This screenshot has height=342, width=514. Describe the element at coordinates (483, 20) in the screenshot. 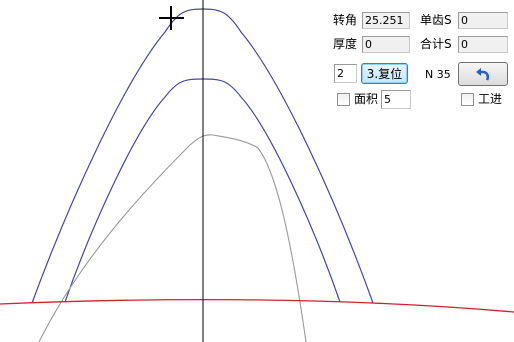

I see `single-tooth-field: 0` at that location.